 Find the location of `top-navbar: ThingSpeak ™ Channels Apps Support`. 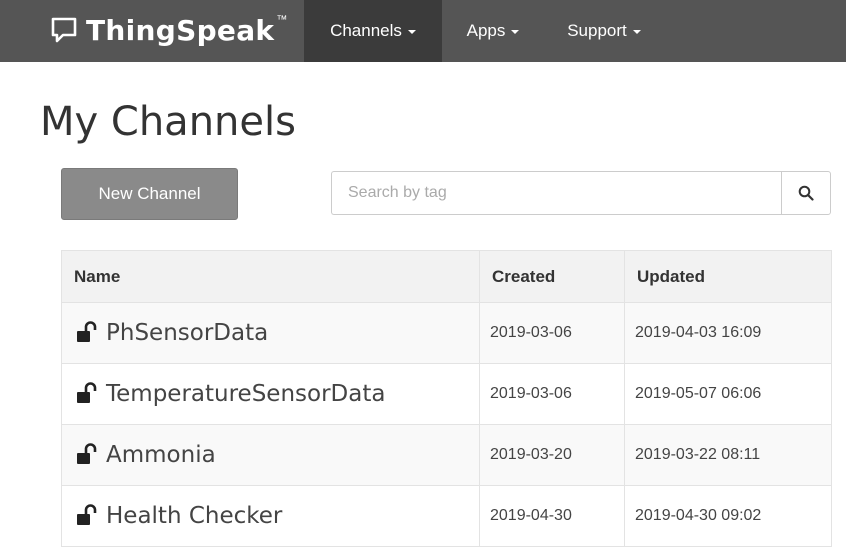

top-navbar: ThingSpeak ™ Channels Apps Support is located at coordinates (423, 31).